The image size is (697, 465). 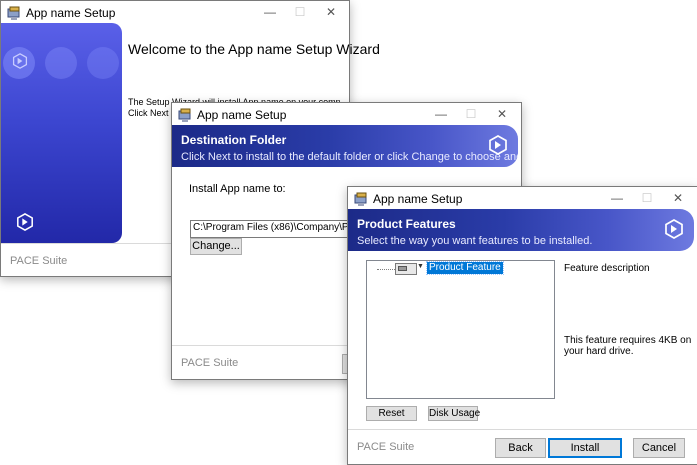 I want to click on feature-tree: ▼ Product Feature, so click(x=460, y=329).